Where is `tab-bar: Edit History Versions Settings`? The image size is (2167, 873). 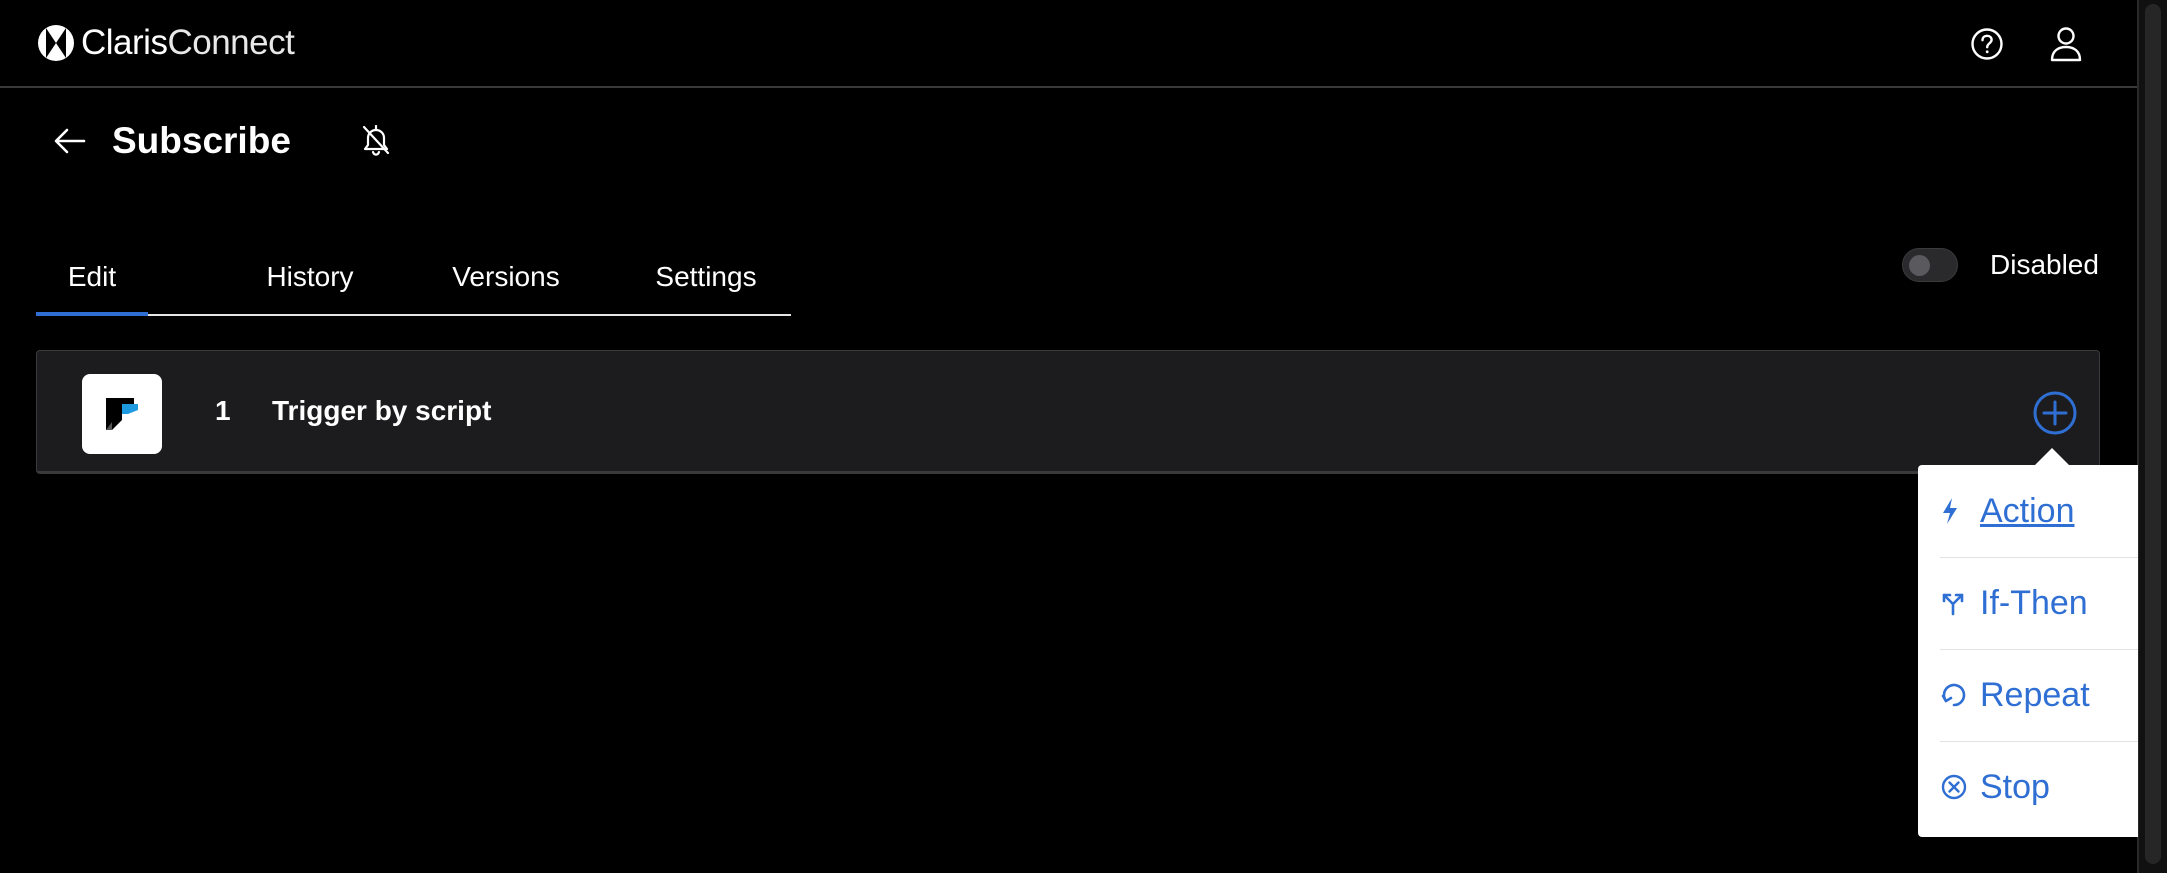
tab-bar: Edit History Versions Settings is located at coordinates (413, 278).